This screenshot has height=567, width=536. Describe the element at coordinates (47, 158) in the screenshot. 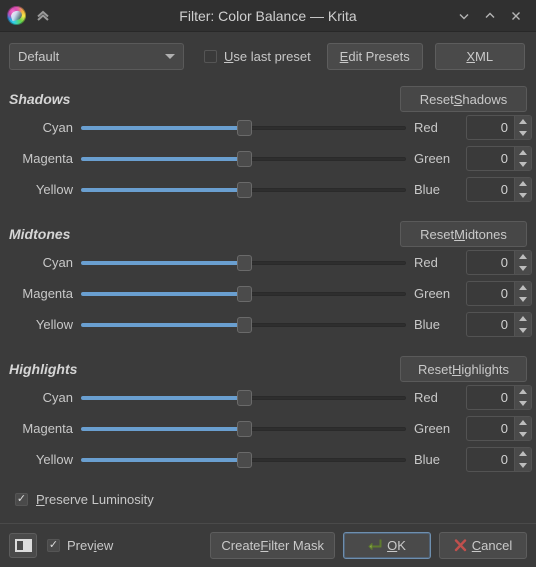

I see `slider-left-label: Magenta` at that location.